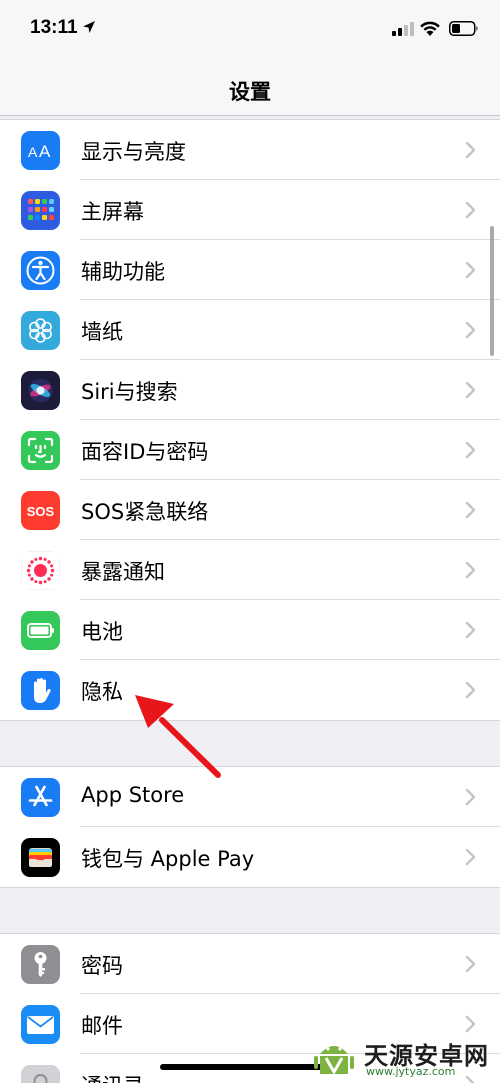  I want to click on annotation-arrow-icon, so click(178, 736).